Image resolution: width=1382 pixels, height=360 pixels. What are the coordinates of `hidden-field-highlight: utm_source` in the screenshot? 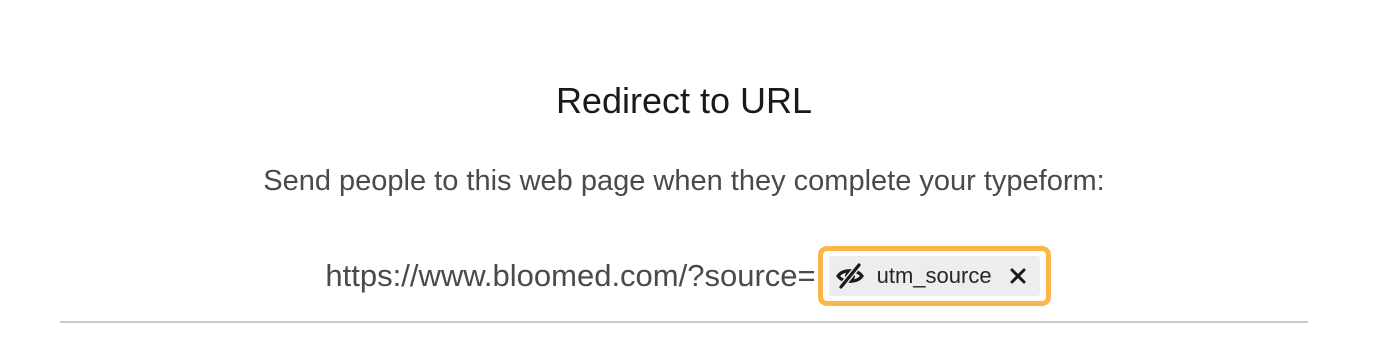 It's located at (934, 276).